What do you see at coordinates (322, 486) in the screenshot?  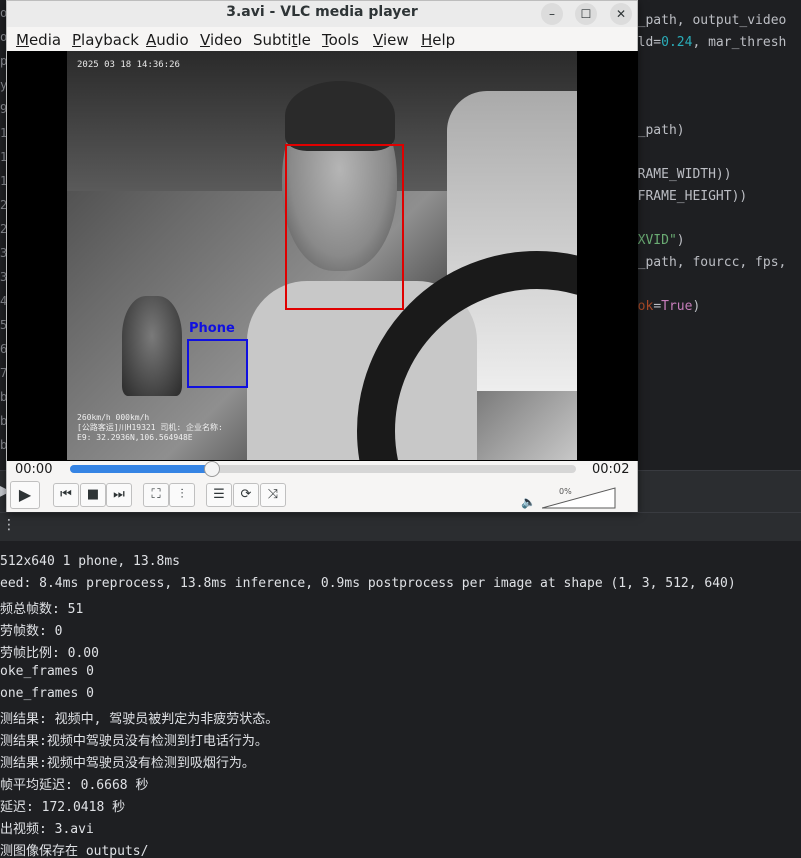 I see `playback-controls: 00:00 00:02 ▶ ⏮ ■ ⏭ ⛶ ⫶ ☰ ⟳ ⤨ 🔈 0%` at bounding box center [322, 486].